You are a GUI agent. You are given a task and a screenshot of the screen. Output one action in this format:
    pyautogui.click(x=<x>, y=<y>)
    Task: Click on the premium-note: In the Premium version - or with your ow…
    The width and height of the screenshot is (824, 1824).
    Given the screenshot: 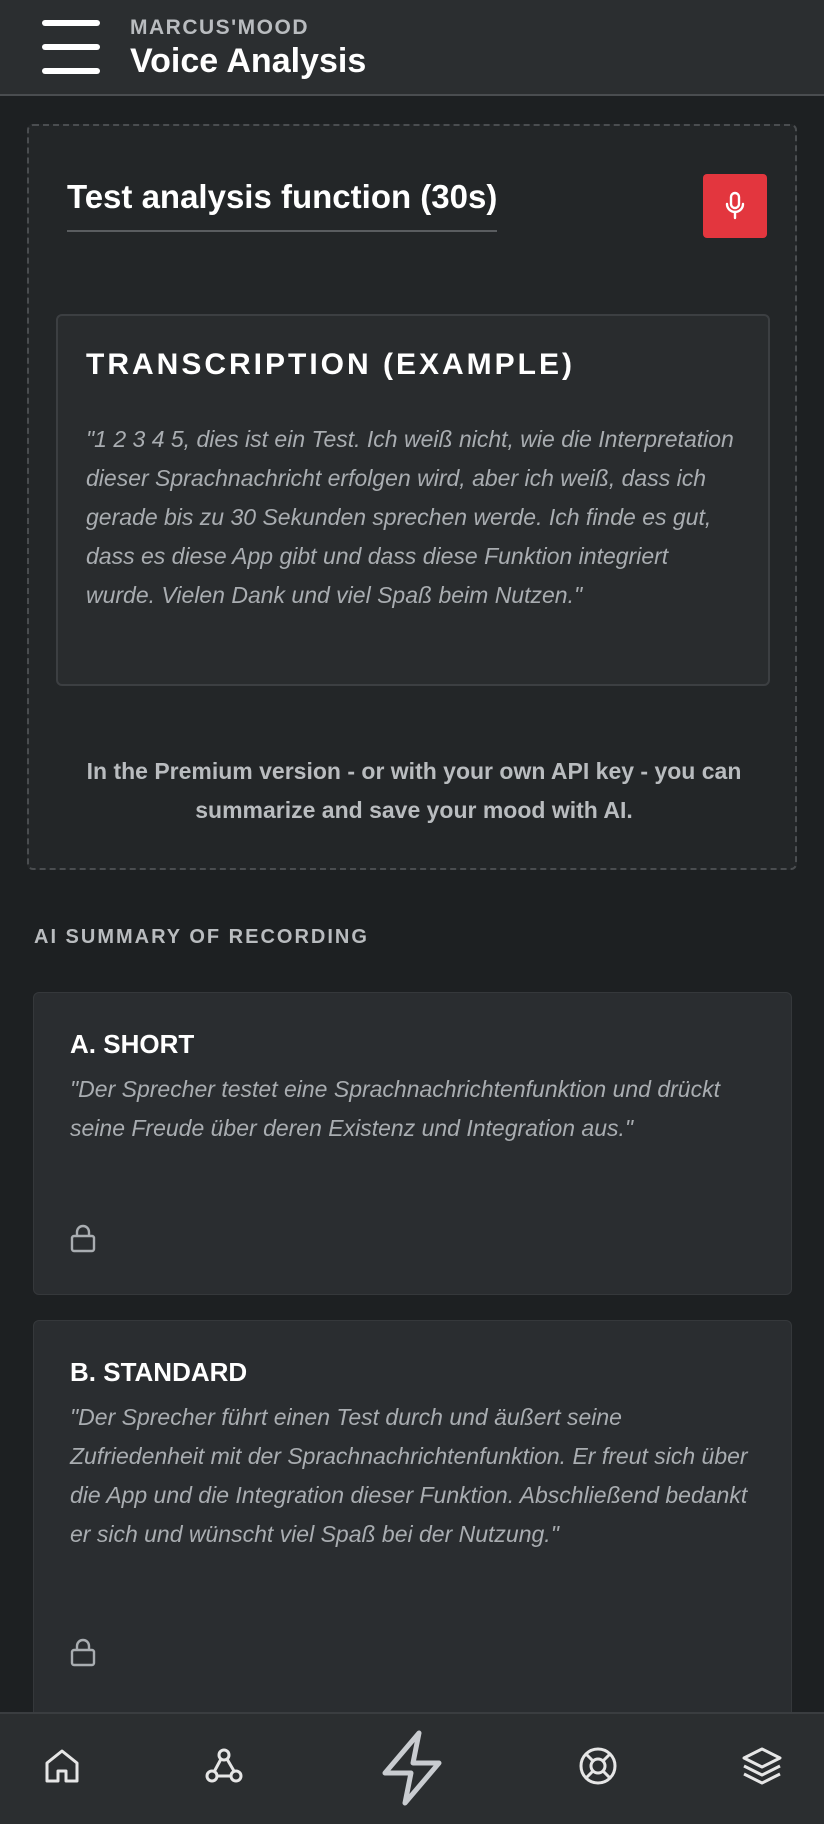 What is the action you would take?
    pyautogui.click(x=414, y=790)
    